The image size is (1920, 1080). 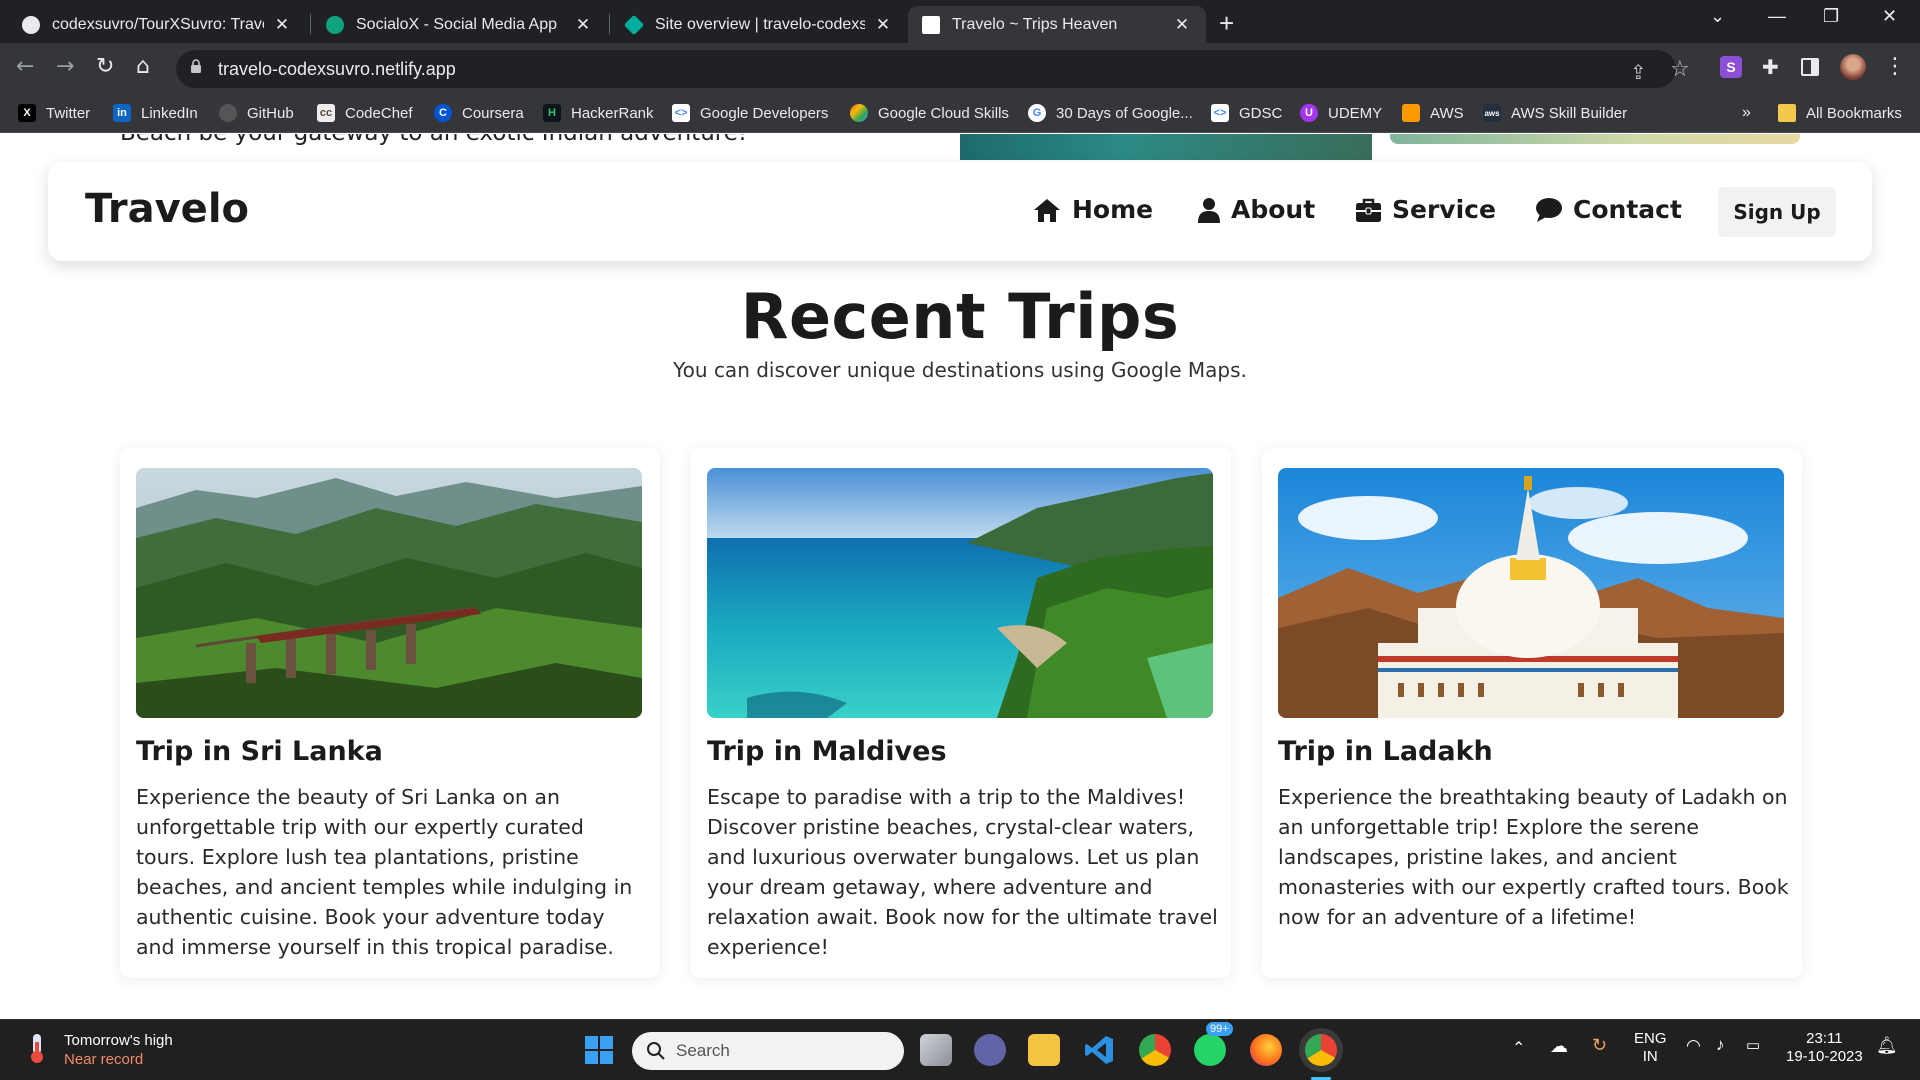 What do you see at coordinates (443, 113) in the screenshot?
I see `coursera-icon: C` at bounding box center [443, 113].